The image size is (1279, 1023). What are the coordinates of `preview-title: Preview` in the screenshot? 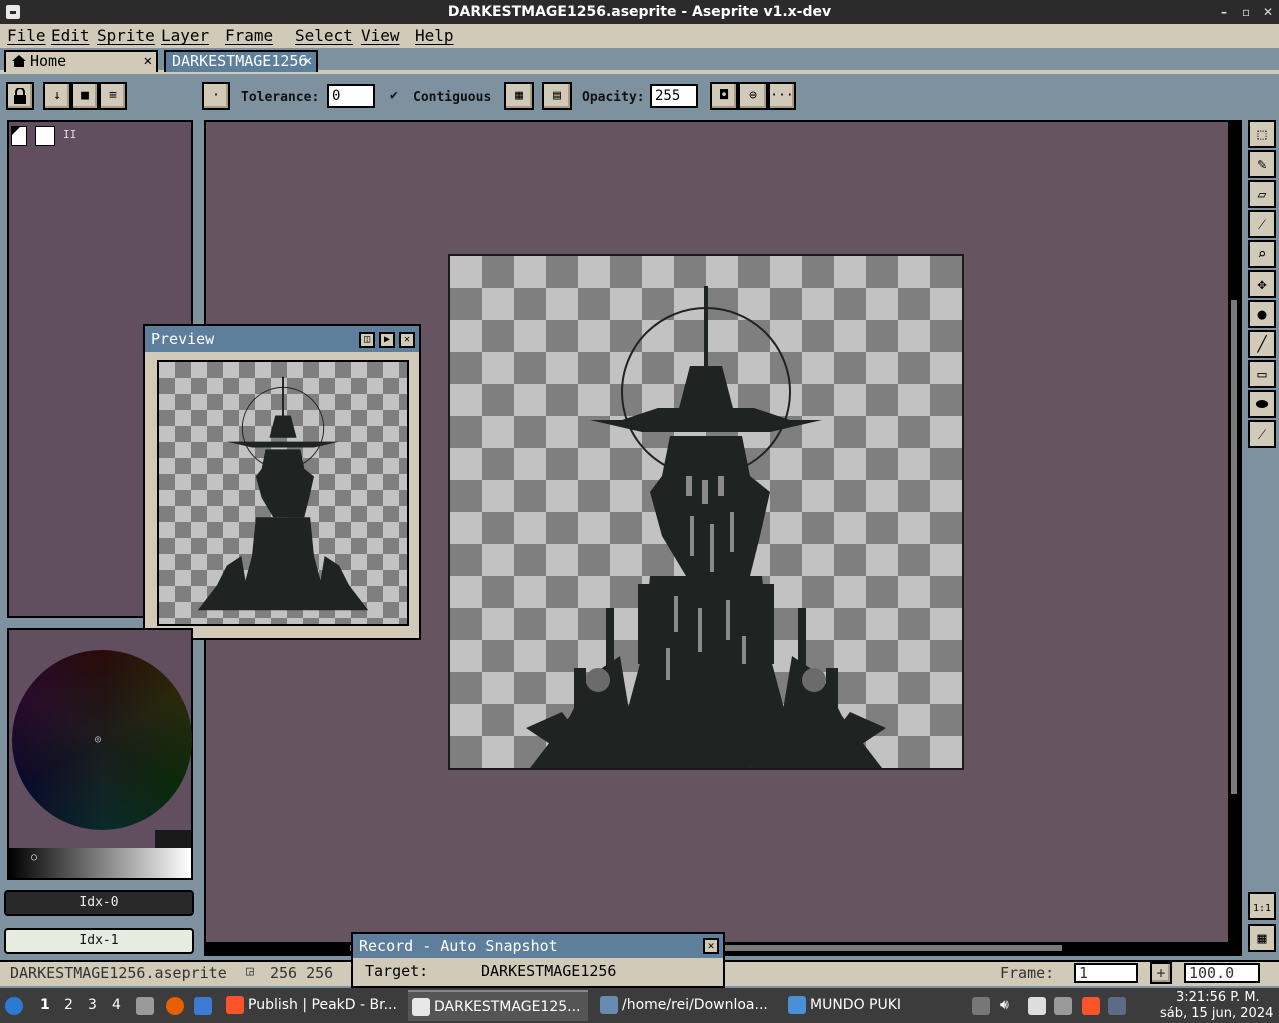 It's located at (183, 339).